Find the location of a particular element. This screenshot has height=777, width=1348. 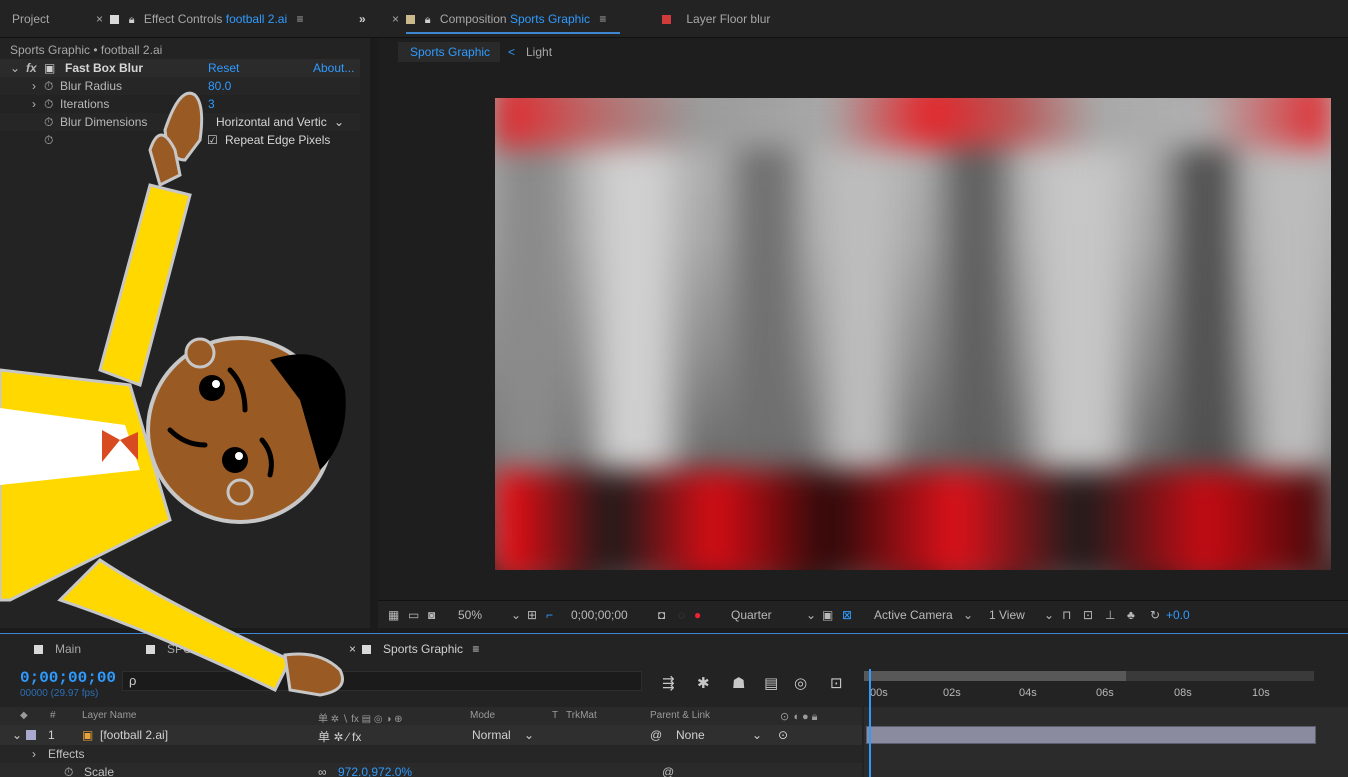

draft-3d-icon: ✱ is located at coordinates (703, 683).